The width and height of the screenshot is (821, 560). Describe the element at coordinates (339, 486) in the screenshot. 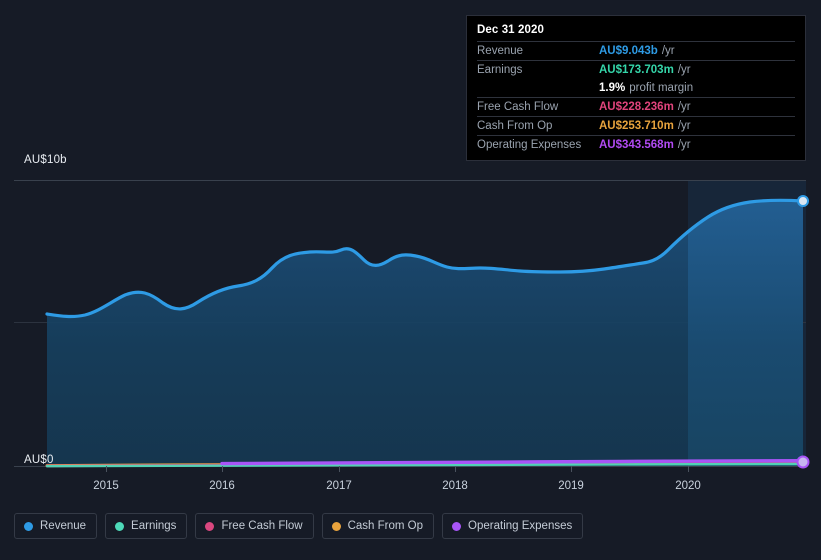

I see `x-axis-label-2017: 2017` at that location.